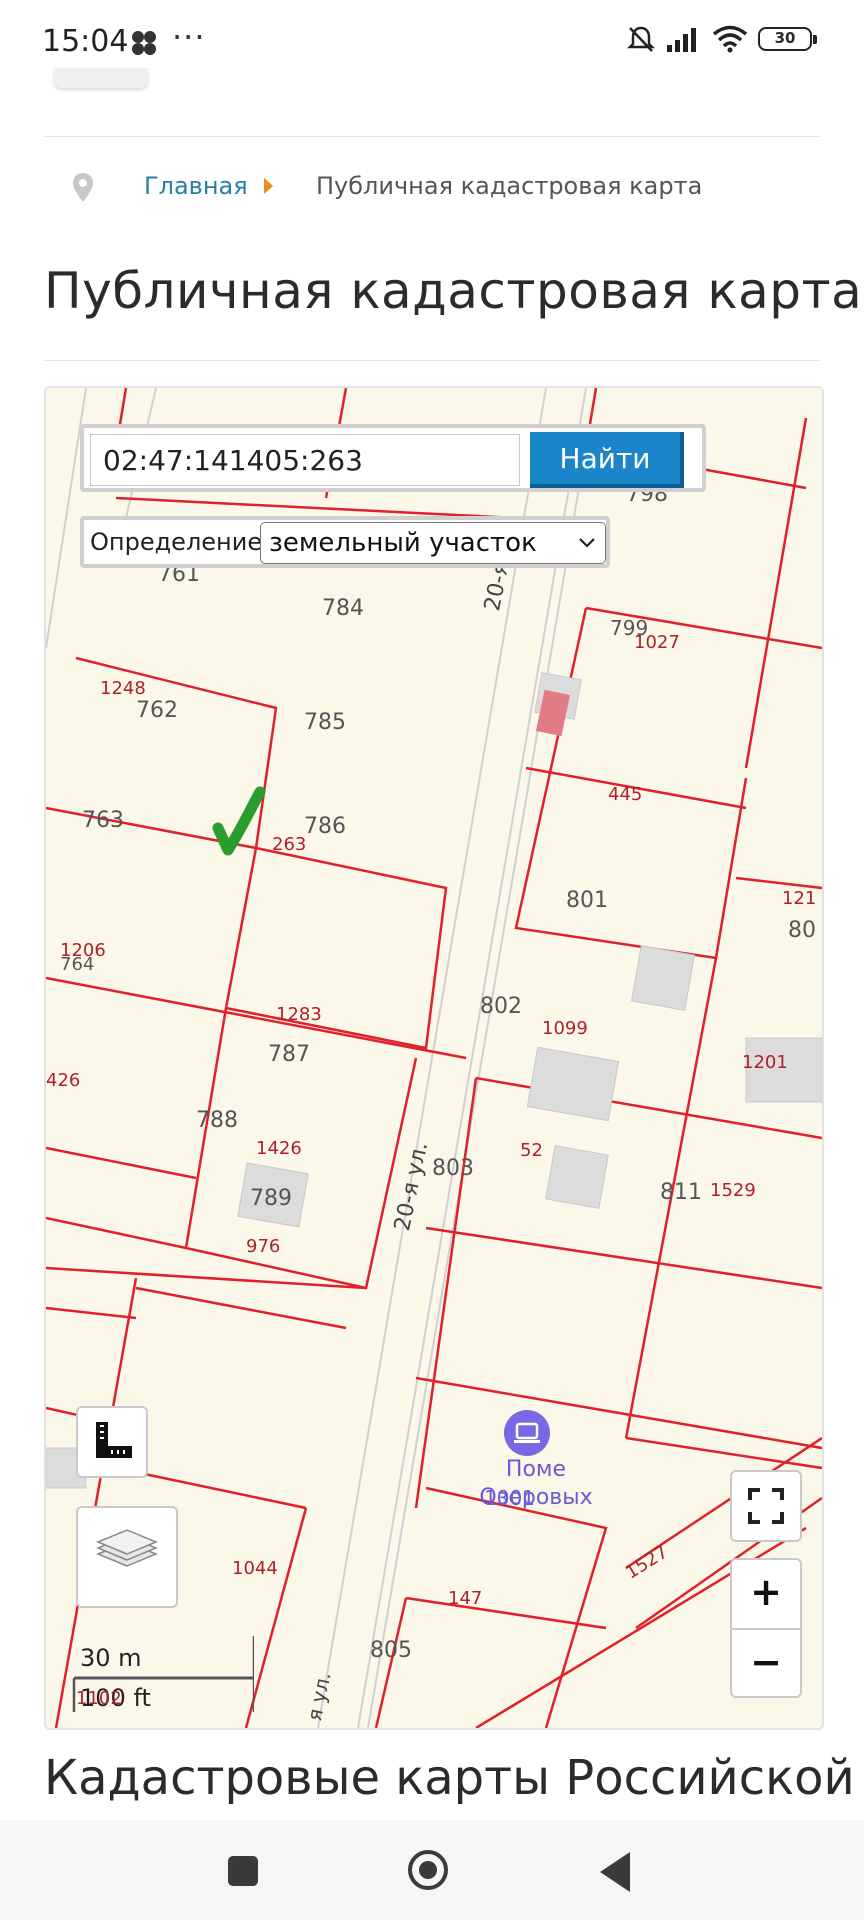 The width and height of the screenshot is (864, 1920). I want to click on layers-button, so click(127, 1557).